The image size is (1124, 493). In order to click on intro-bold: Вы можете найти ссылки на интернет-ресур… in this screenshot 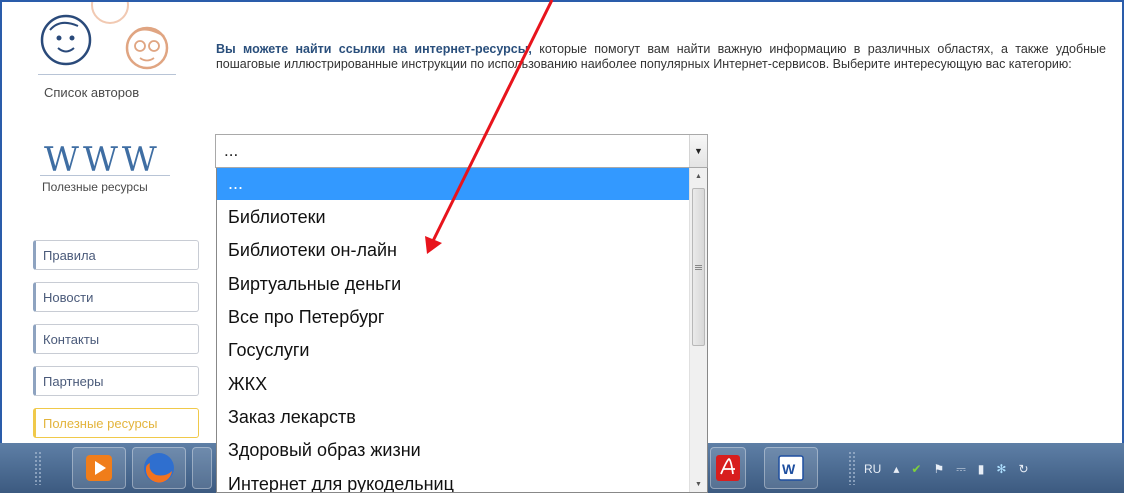, I will do `click(374, 49)`.